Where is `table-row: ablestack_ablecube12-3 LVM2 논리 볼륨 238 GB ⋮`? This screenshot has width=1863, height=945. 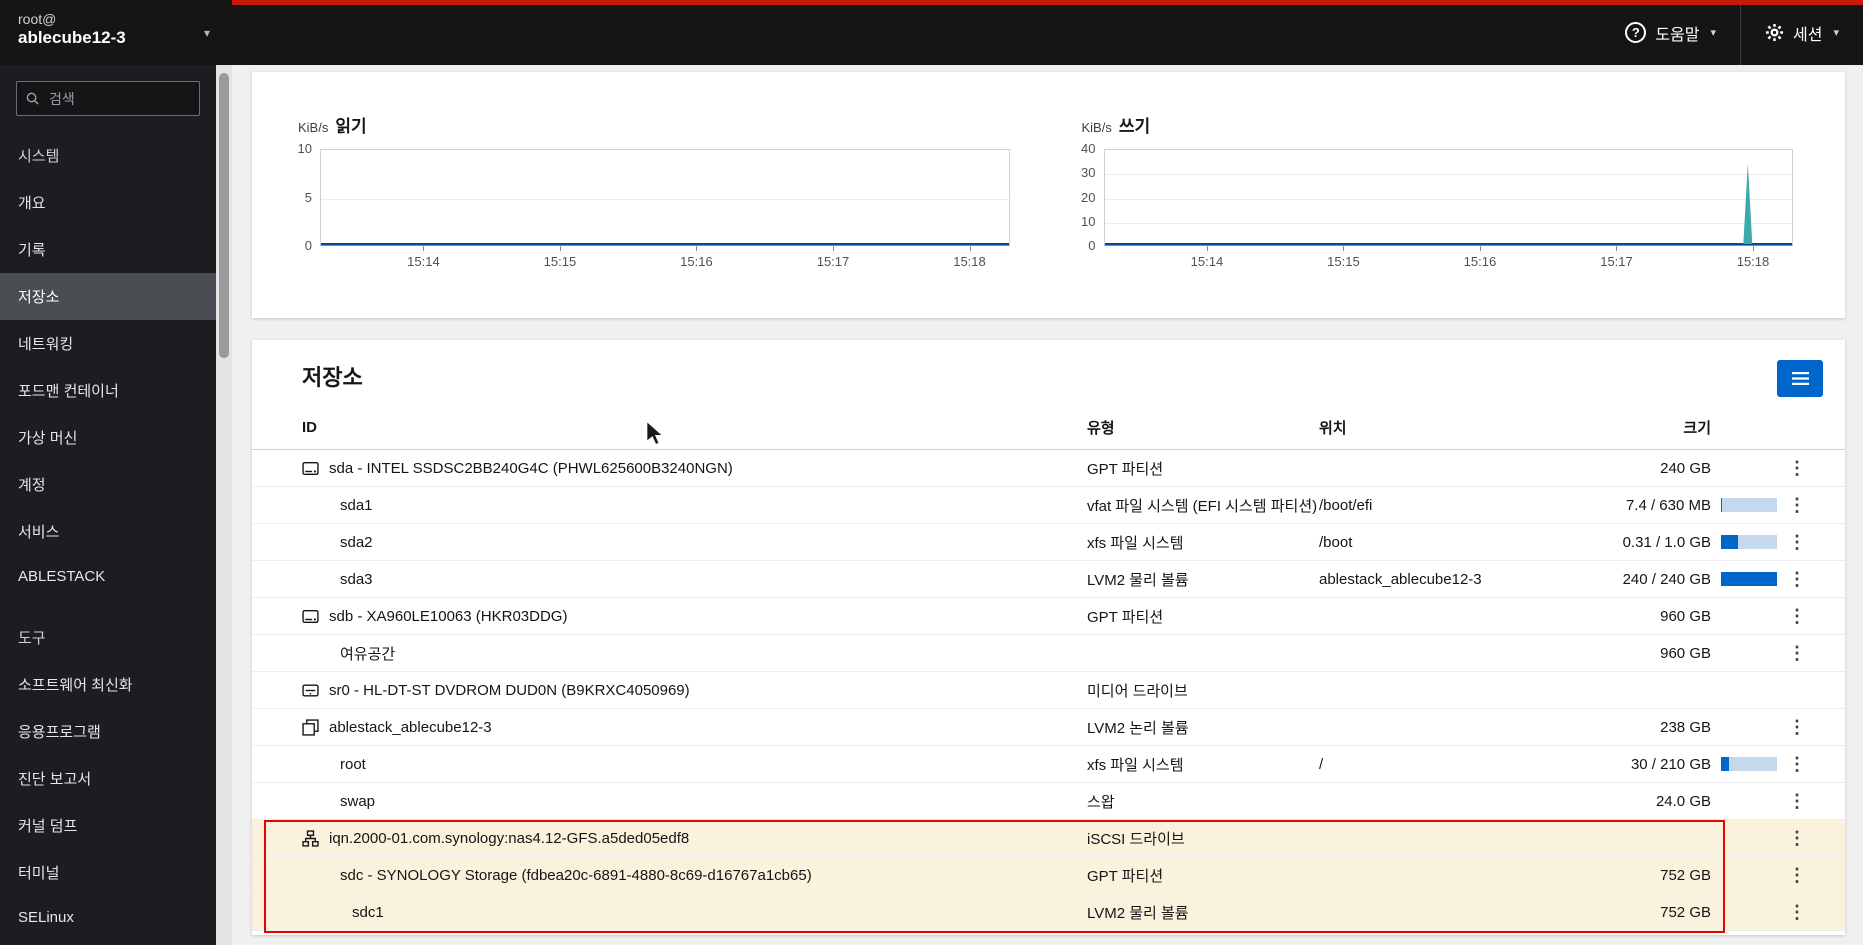 table-row: ablestack_ablecube12-3 LVM2 논리 볼륨 238 GB ⋮ is located at coordinates (1048, 727).